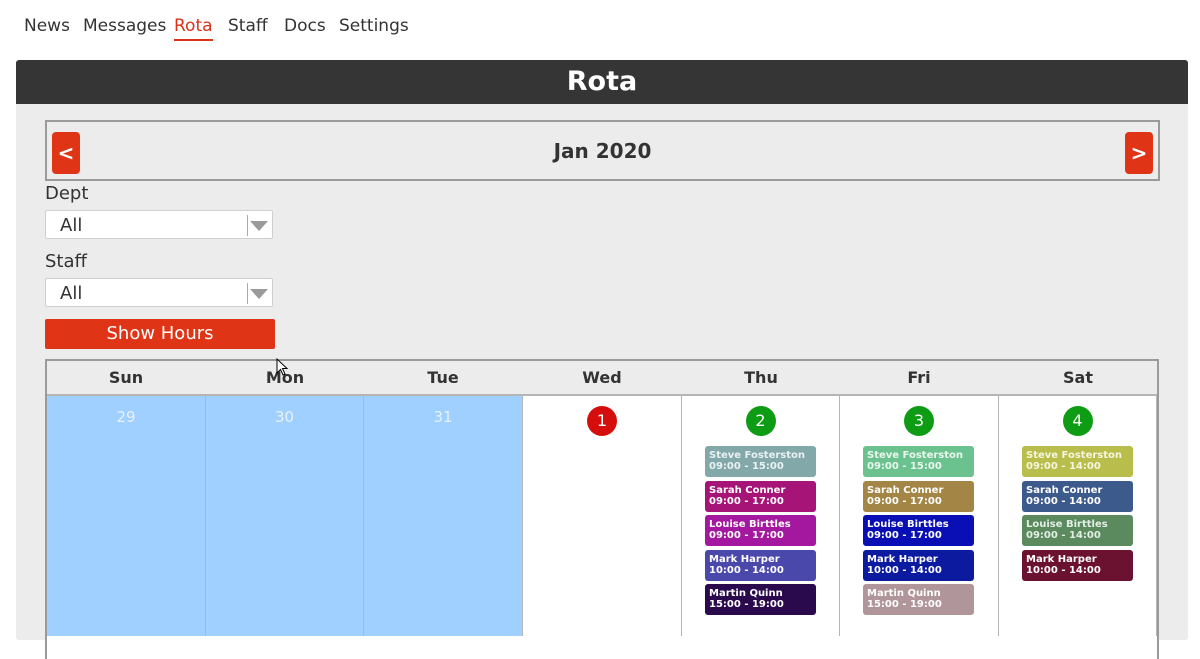 Image resolution: width=1200 pixels, height=659 pixels. What do you see at coordinates (160, 334) in the screenshot?
I see `show-hours-button: Show Hours` at bounding box center [160, 334].